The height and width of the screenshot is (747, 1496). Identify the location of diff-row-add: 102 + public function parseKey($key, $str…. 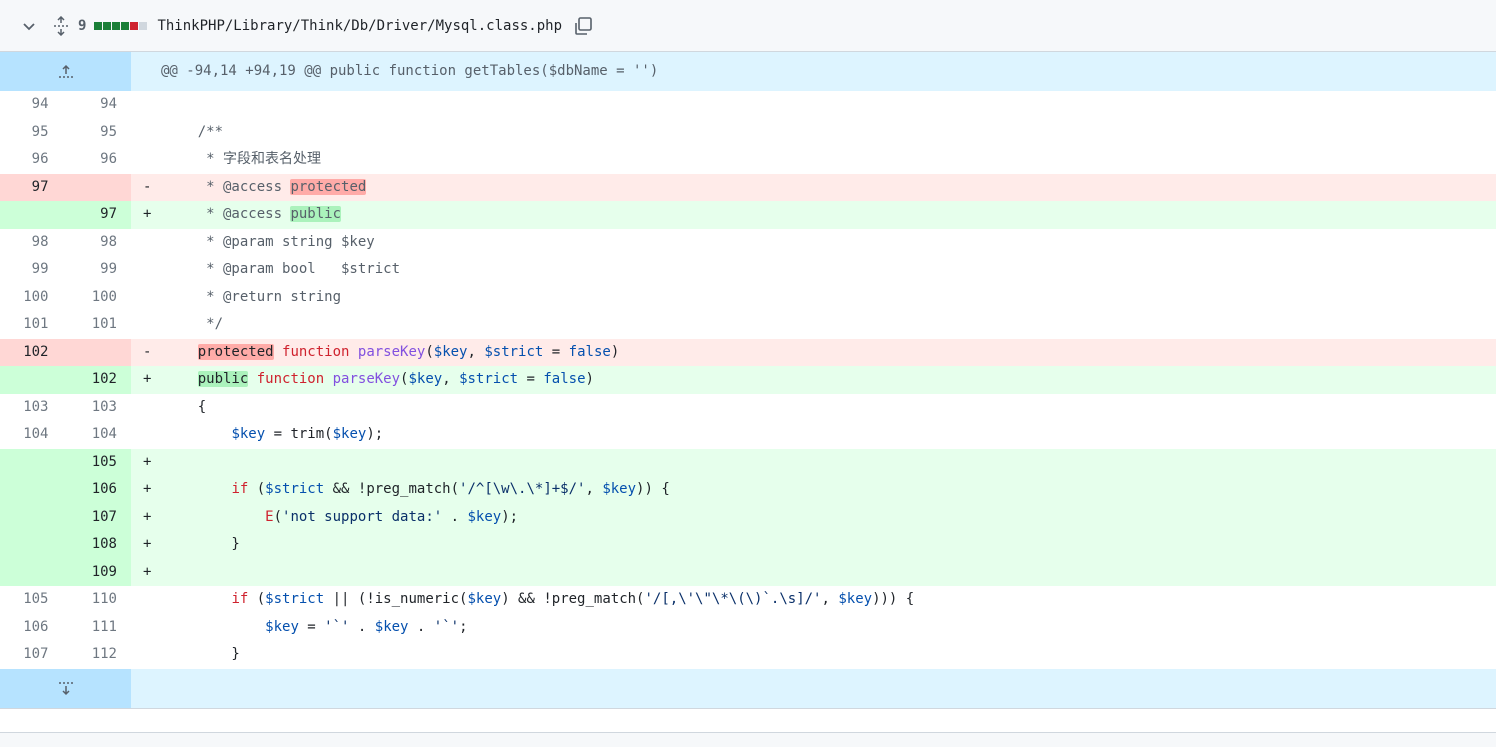
(748, 380).